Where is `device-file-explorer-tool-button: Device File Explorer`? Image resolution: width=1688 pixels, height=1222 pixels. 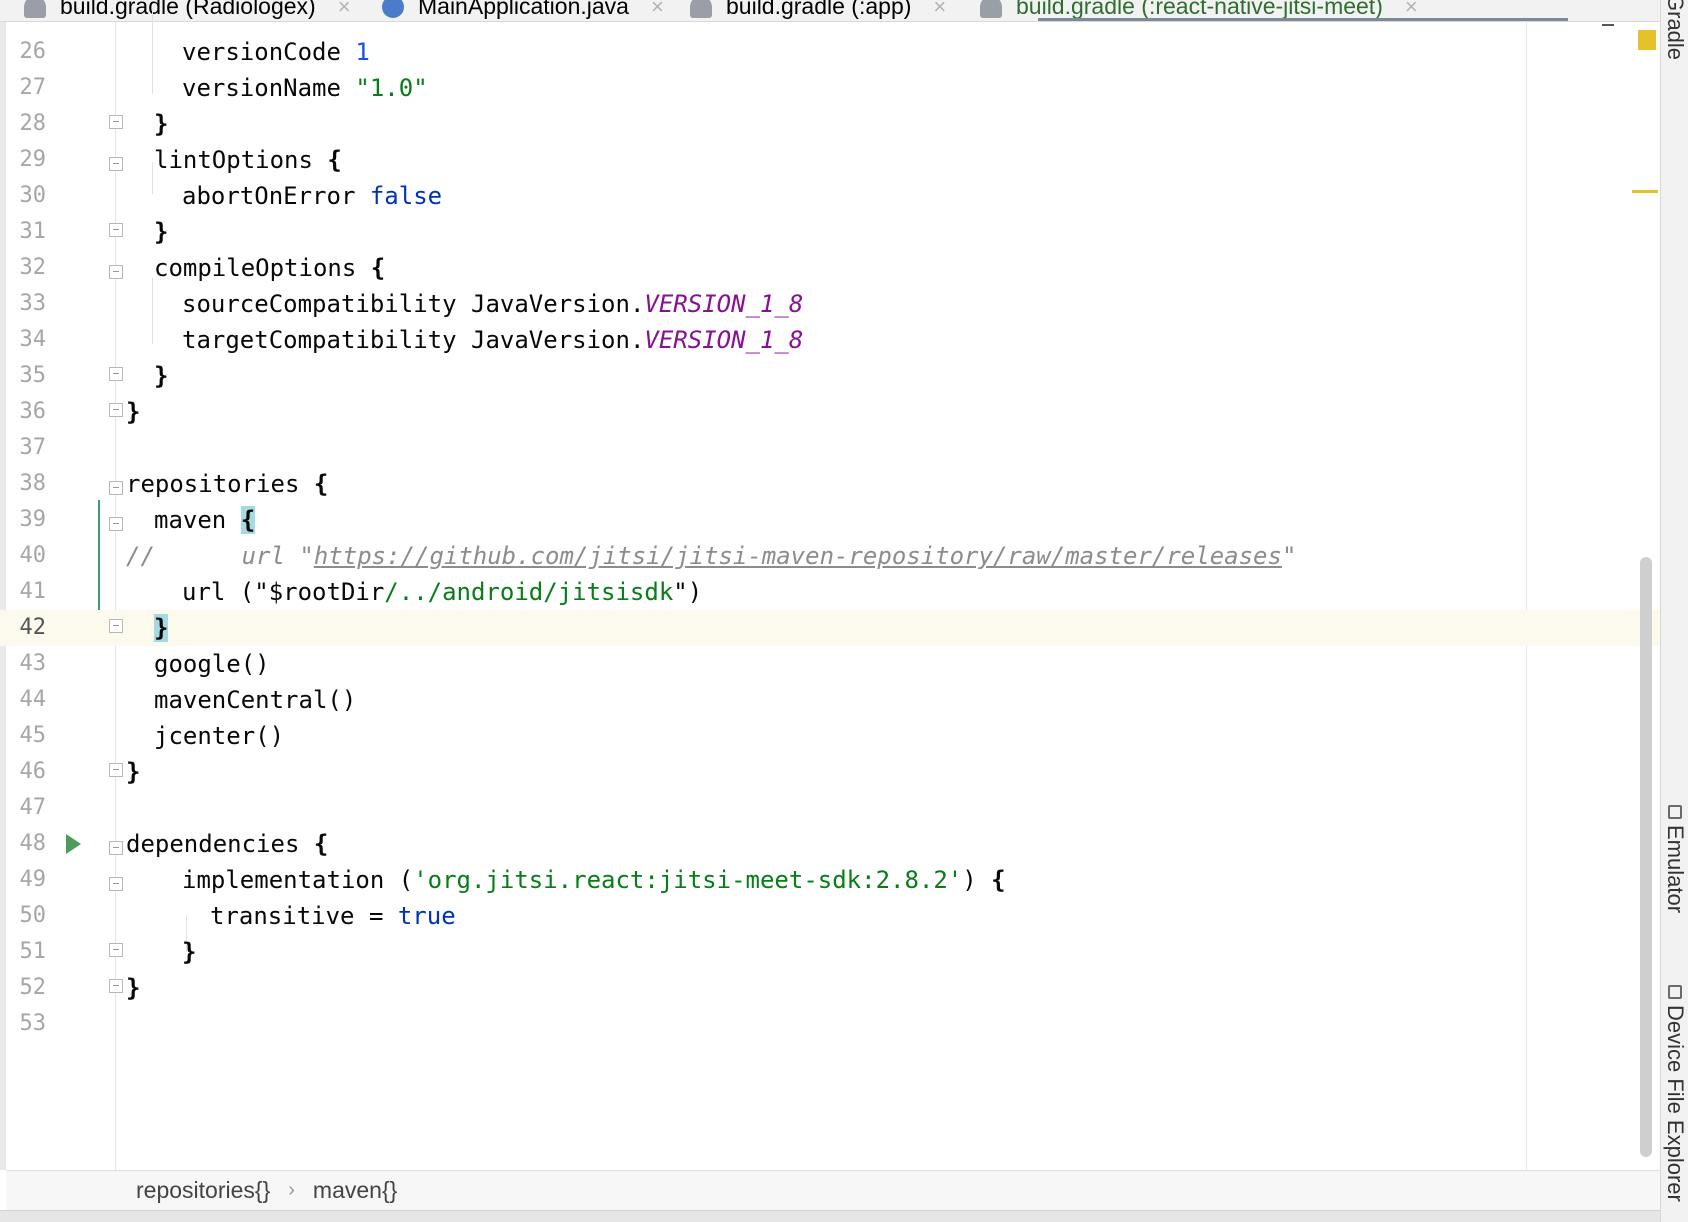 device-file-explorer-tool-button: Device File Explorer is located at coordinates (1674, 1093).